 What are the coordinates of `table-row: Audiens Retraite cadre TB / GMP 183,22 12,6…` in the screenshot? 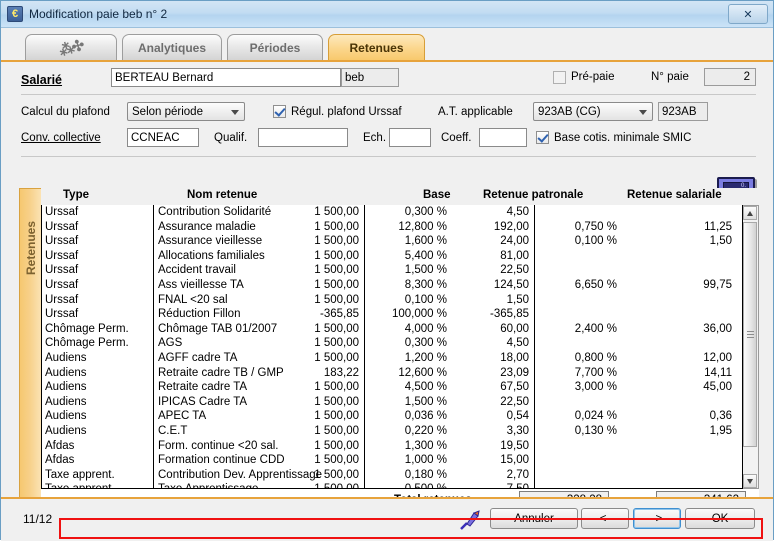 It's located at (392, 373).